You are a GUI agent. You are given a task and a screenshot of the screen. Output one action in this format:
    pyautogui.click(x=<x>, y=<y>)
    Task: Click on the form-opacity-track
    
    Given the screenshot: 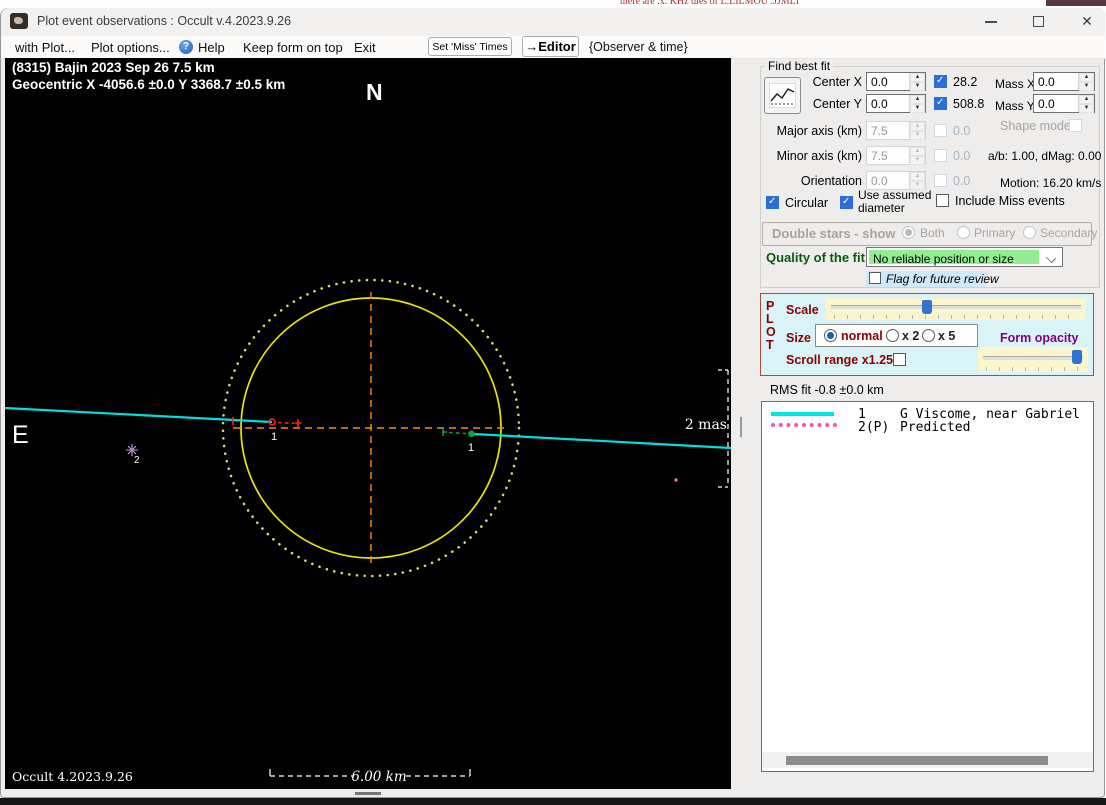 What is the action you would take?
    pyautogui.click(x=1033, y=358)
    